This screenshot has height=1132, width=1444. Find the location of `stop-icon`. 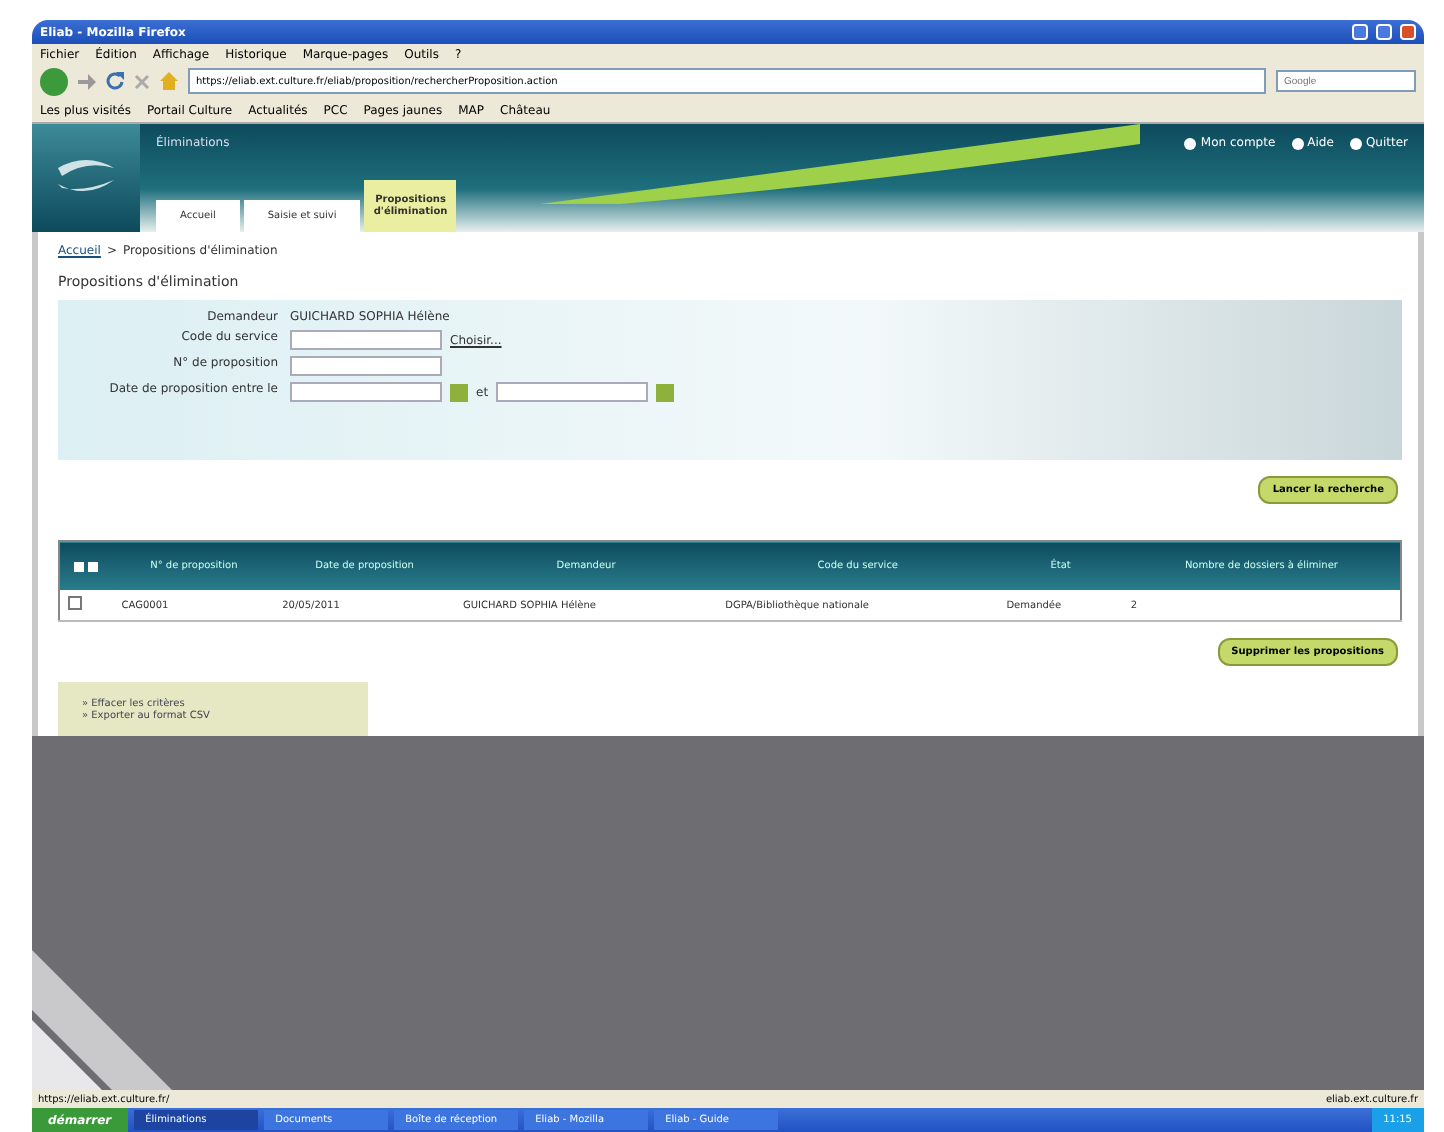

stop-icon is located at coordinates (142, 81).